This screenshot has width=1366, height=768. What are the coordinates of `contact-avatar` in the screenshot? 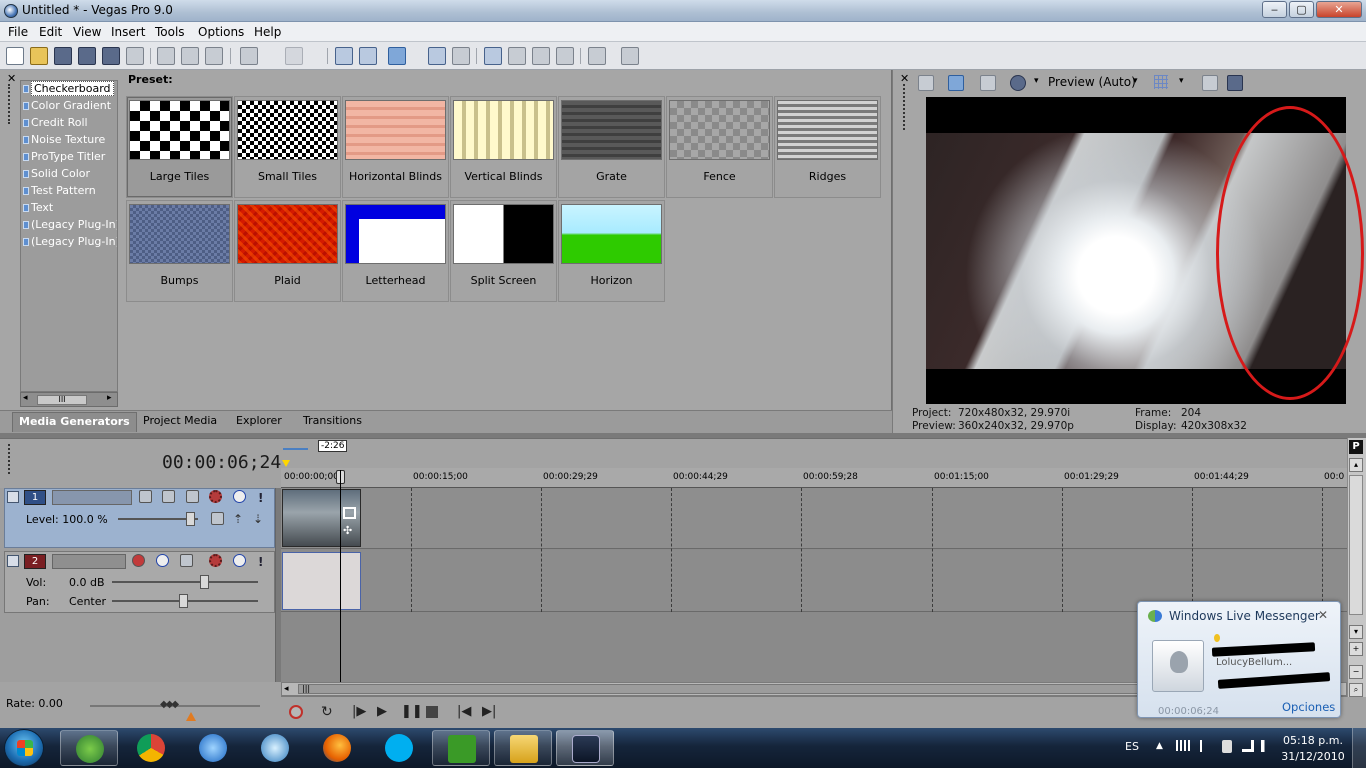 It's located at (1178, 666).